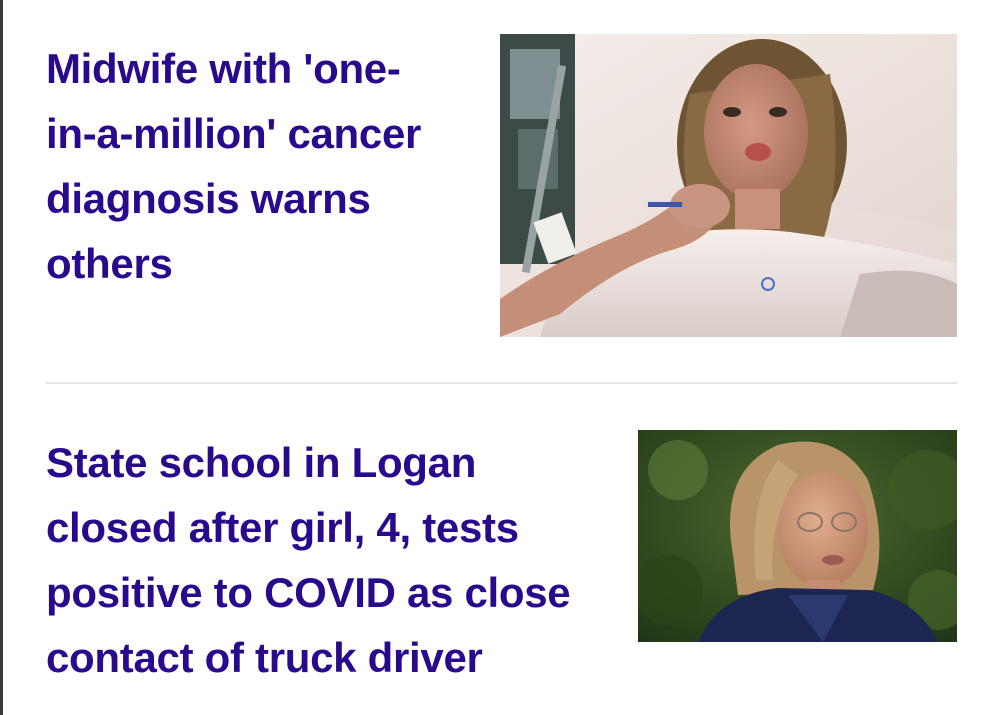 This screenshot has height=715, width=1000. Describe the element at coordinates (308, 592) in the screenshot. I see `headline-line: positive to COVID as close` at that location.